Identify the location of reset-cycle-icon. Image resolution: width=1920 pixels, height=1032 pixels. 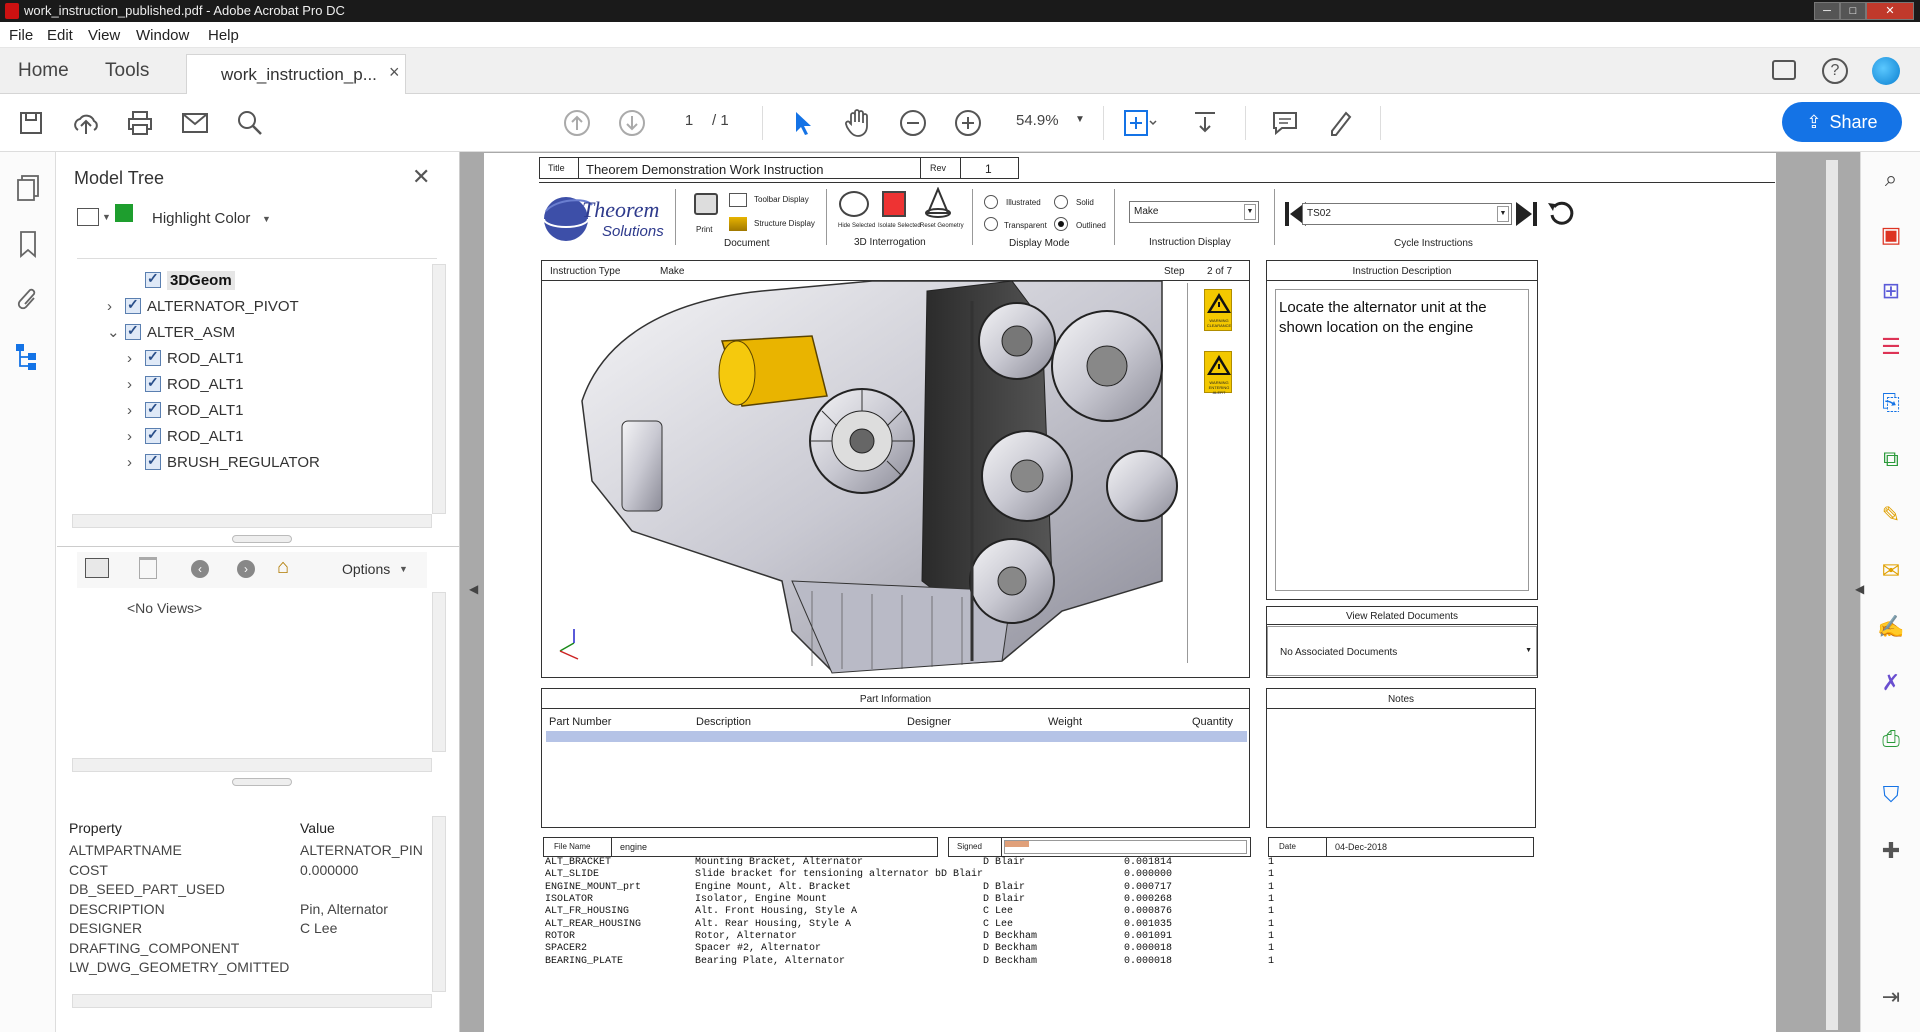
(1561, 214).